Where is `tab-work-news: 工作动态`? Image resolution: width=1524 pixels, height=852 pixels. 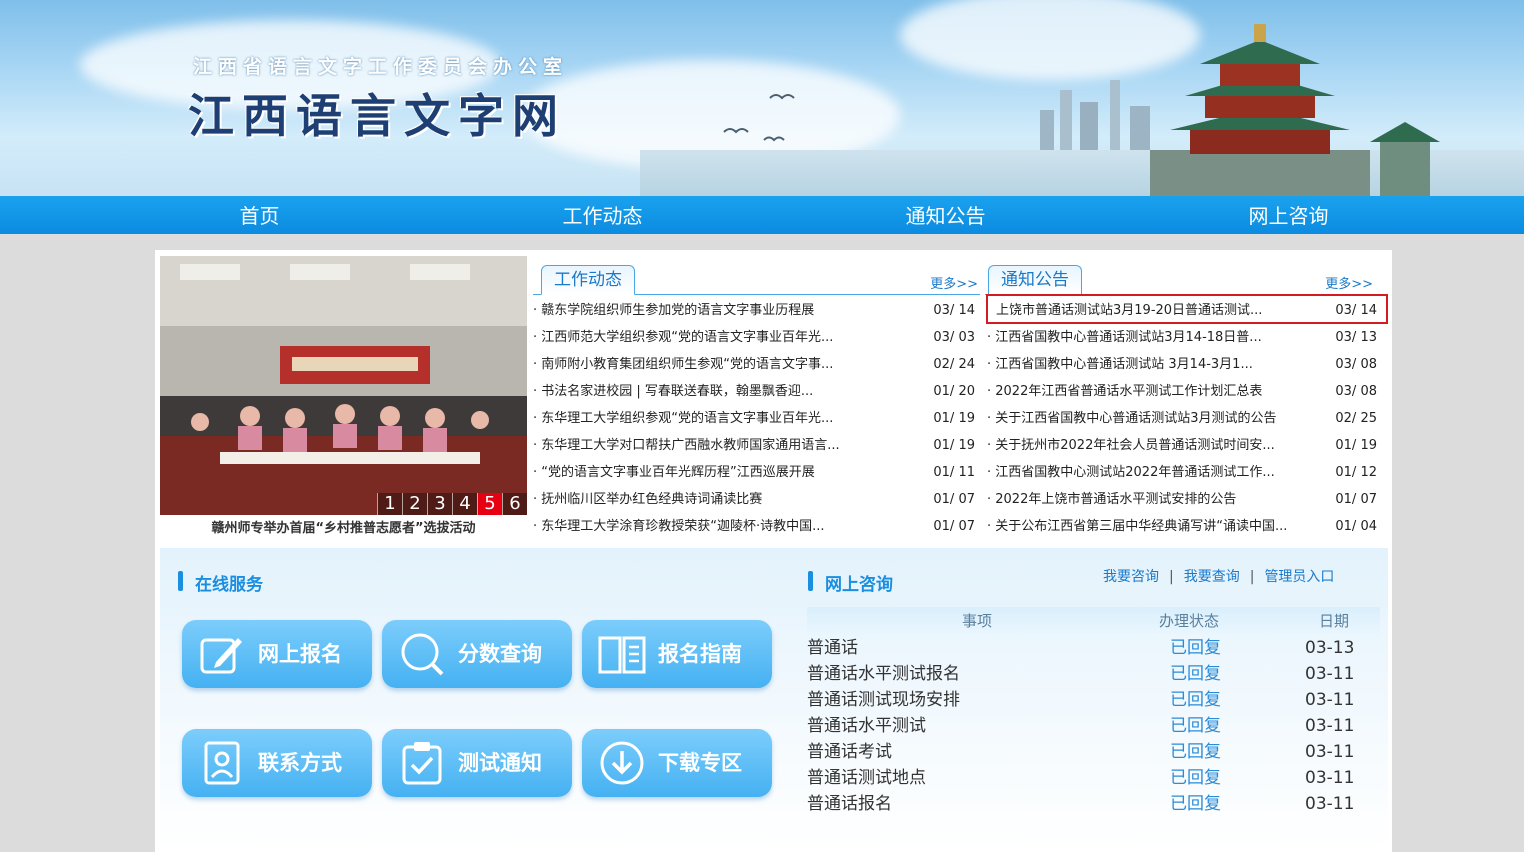 tab-work-news: 工作动态 is located at coordinates (588, 280).